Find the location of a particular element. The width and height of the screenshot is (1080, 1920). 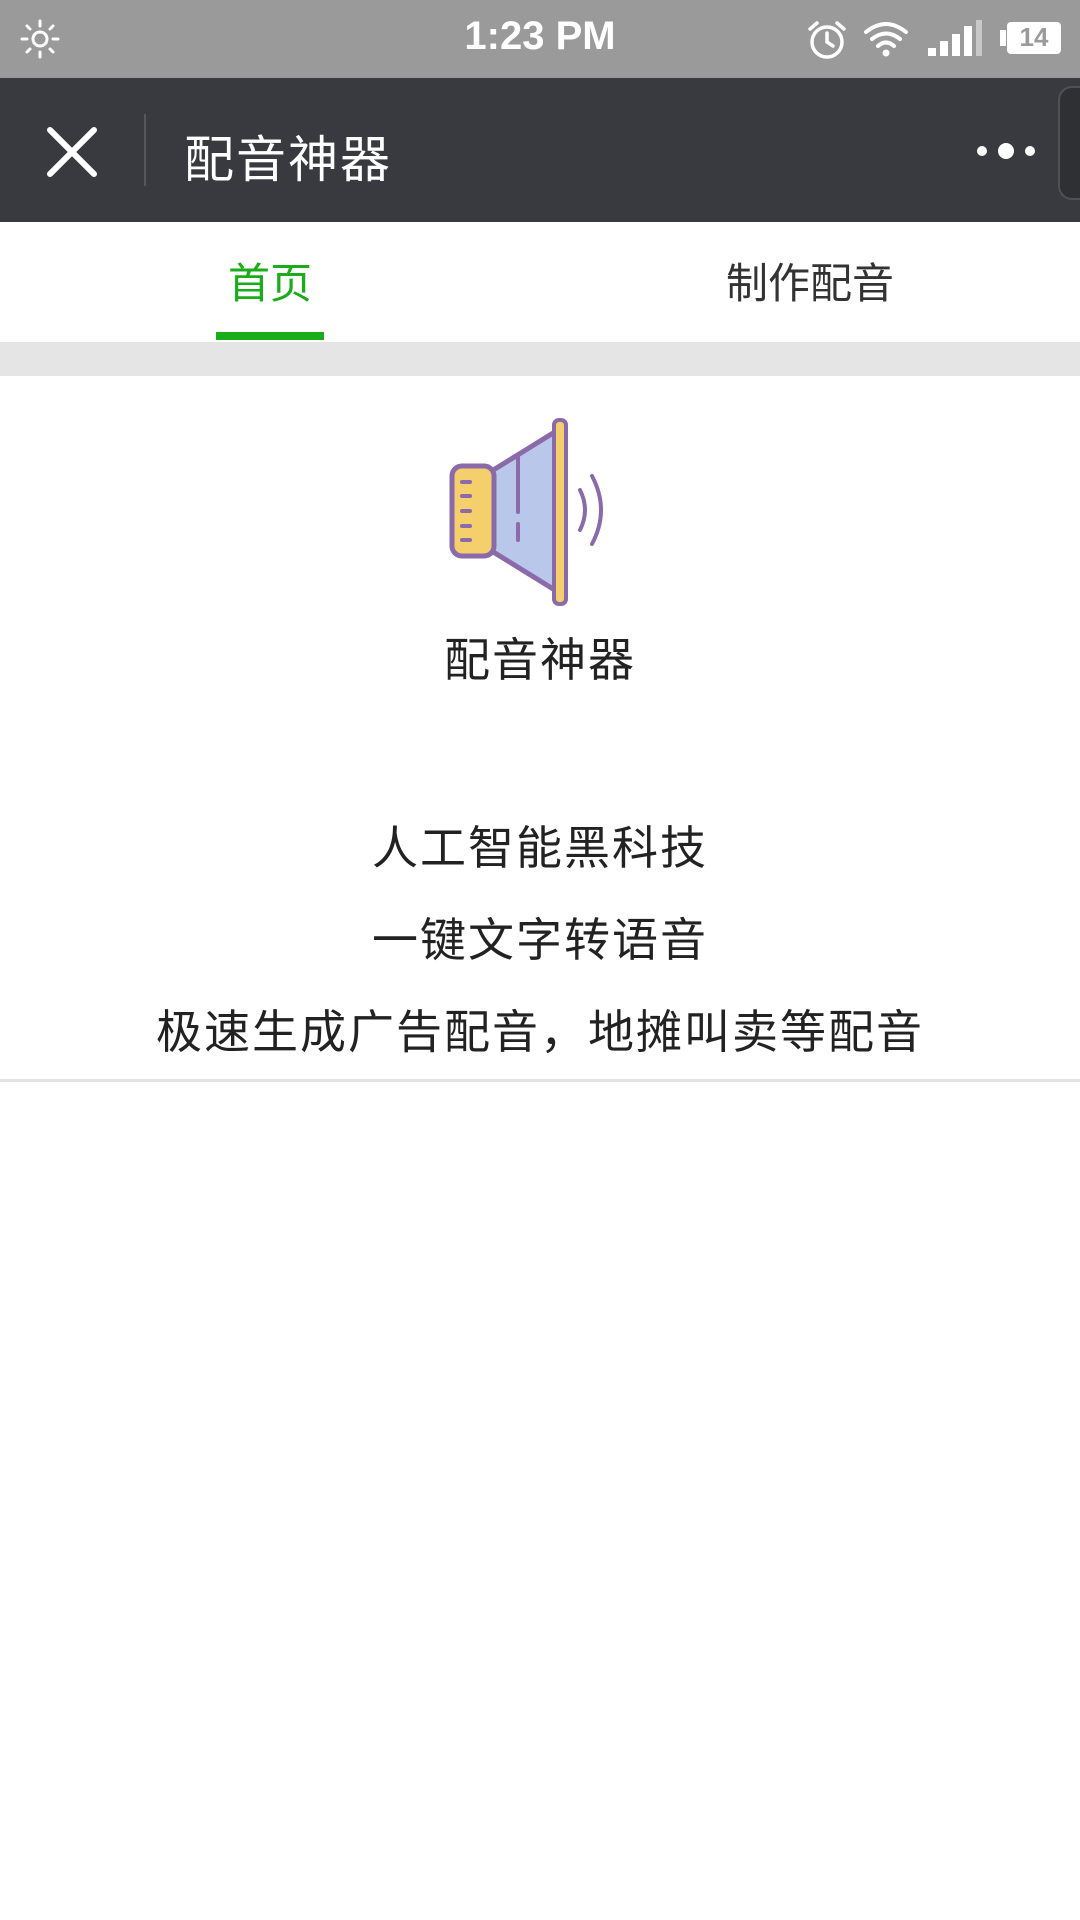

alarm-icon is located at coordinates (827, 40).